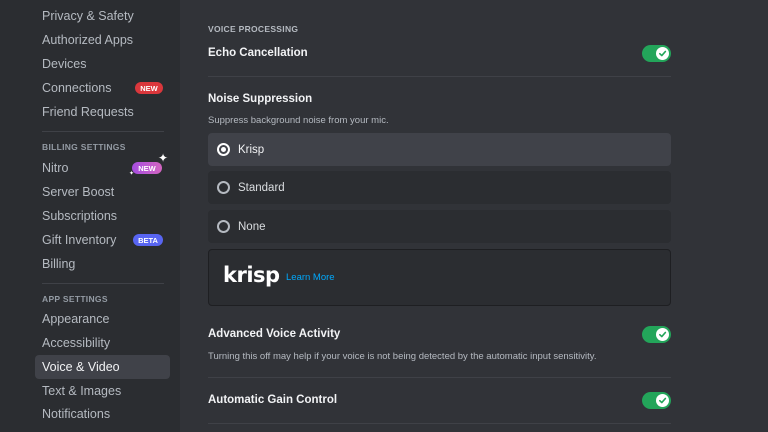 The width and height of the screenshot is (768, 432). Describe the element at coordinates (273, 400) in the screenshot. I see `automatic-gain-control-label: Automatic Gain Control` at that location.